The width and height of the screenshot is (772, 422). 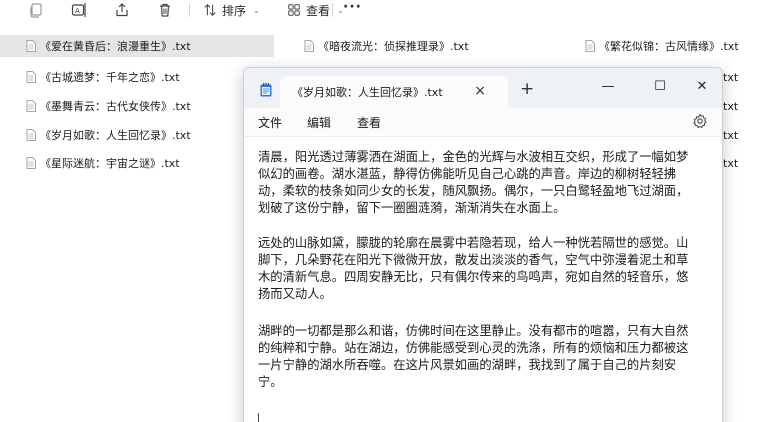 I want to click on maximize-button: ☐, so click(x=660, y=86).